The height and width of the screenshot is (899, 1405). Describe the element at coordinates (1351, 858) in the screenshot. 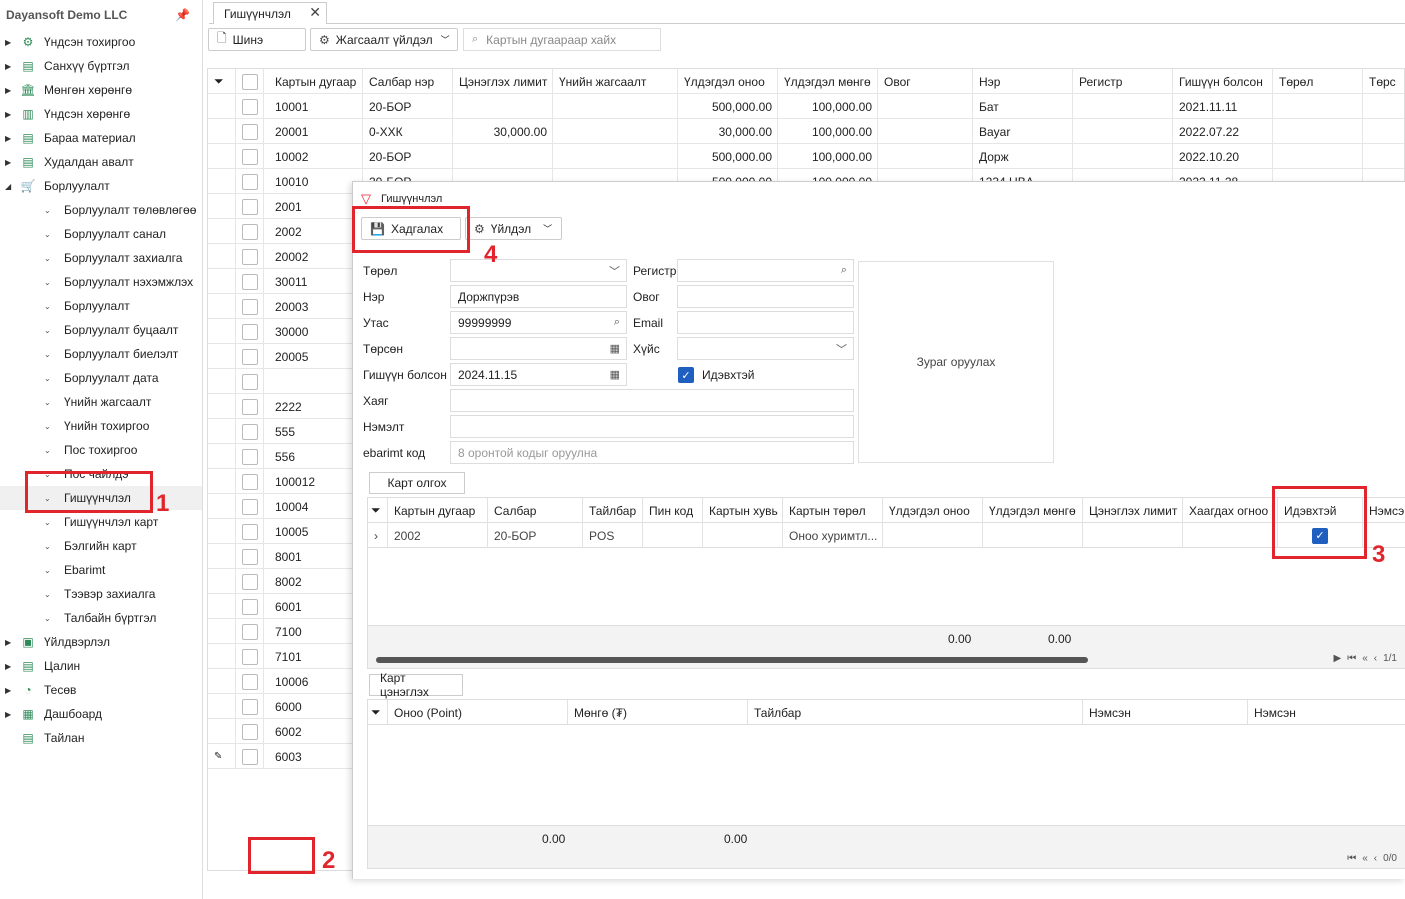

I see `first-page-icon: ⏮` at that location.